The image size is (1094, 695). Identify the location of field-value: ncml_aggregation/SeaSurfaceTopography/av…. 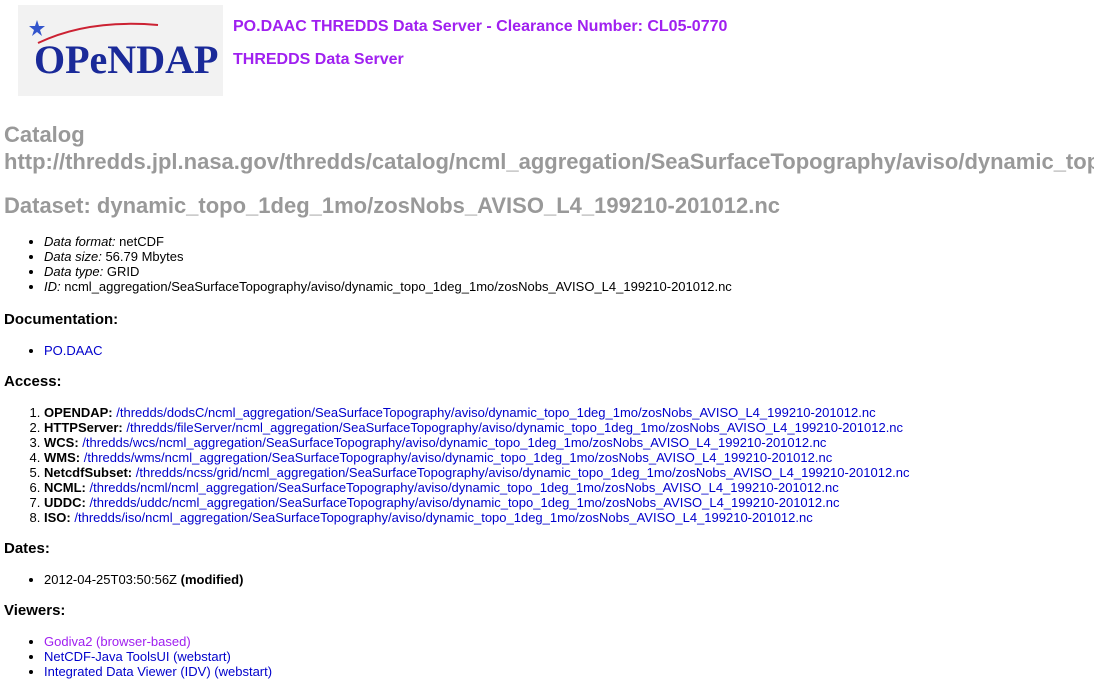
(398, 286).